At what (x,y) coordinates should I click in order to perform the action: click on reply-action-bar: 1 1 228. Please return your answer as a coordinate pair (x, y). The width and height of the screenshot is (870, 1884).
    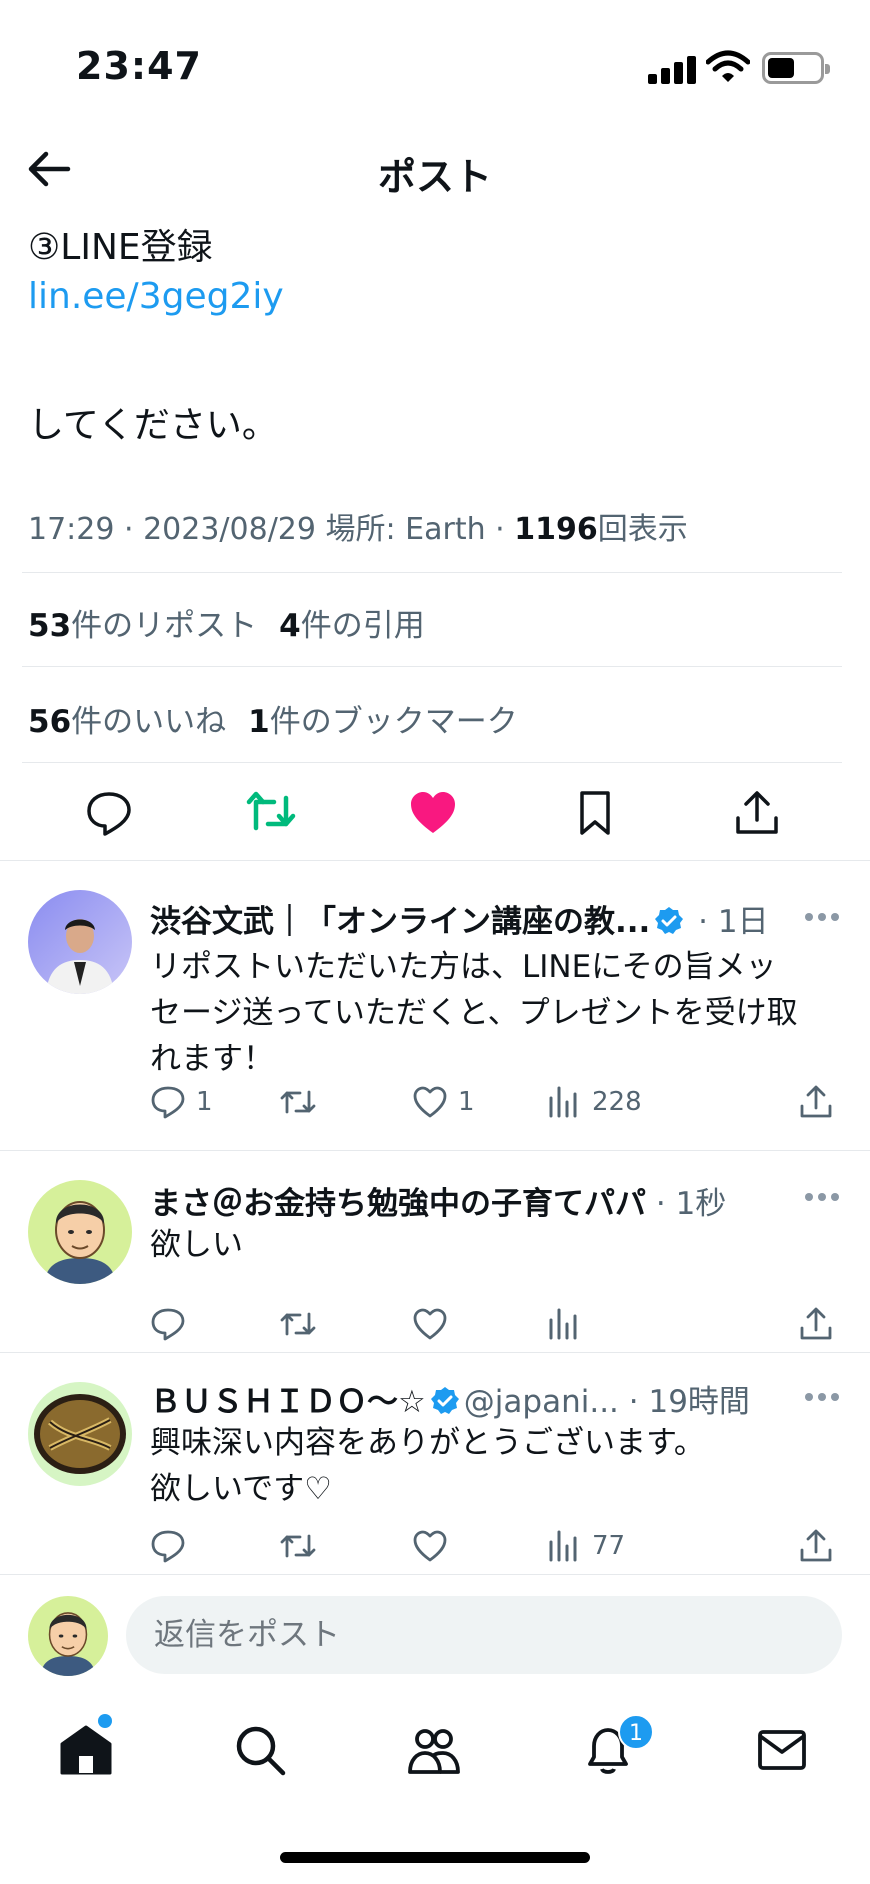
    Looking at the image, I should click on (500, 1102).